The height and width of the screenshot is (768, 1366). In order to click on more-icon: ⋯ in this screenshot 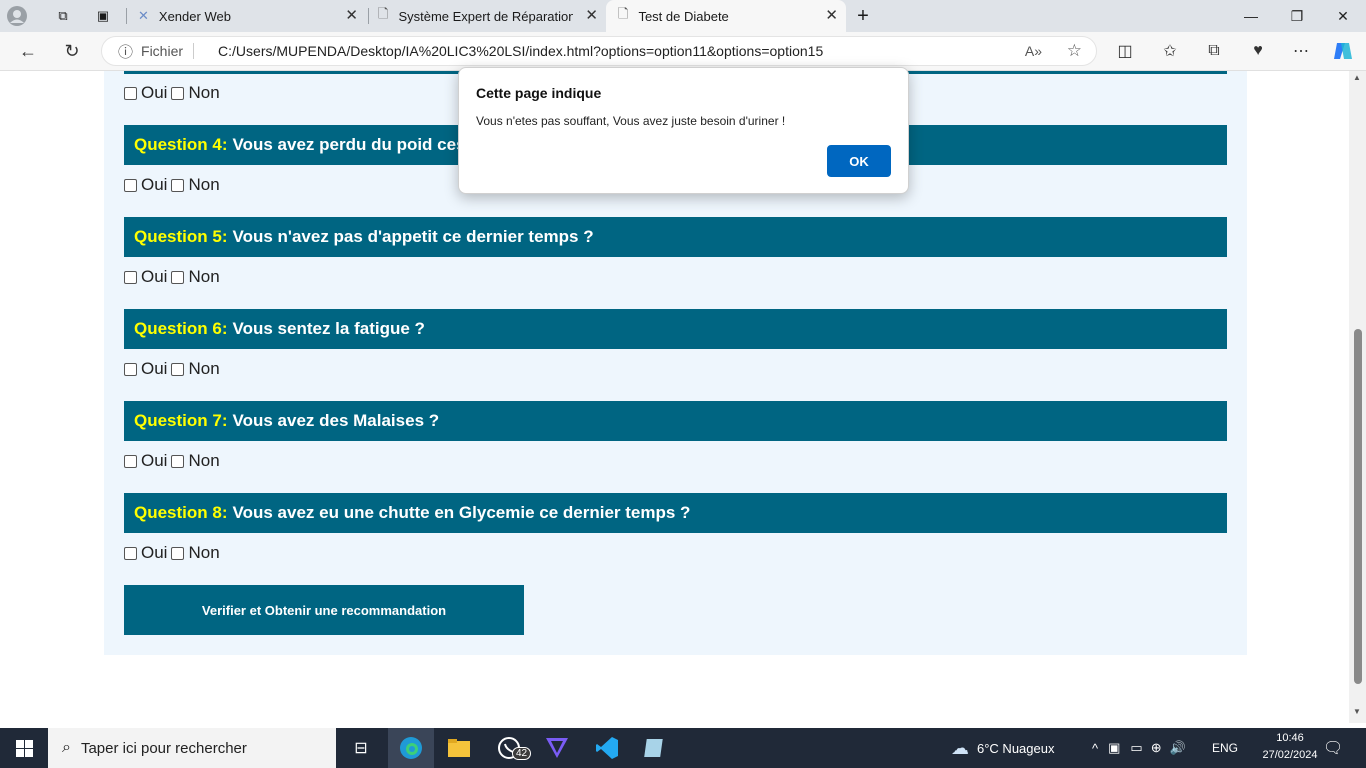, I will do `click(1301, 51)`.